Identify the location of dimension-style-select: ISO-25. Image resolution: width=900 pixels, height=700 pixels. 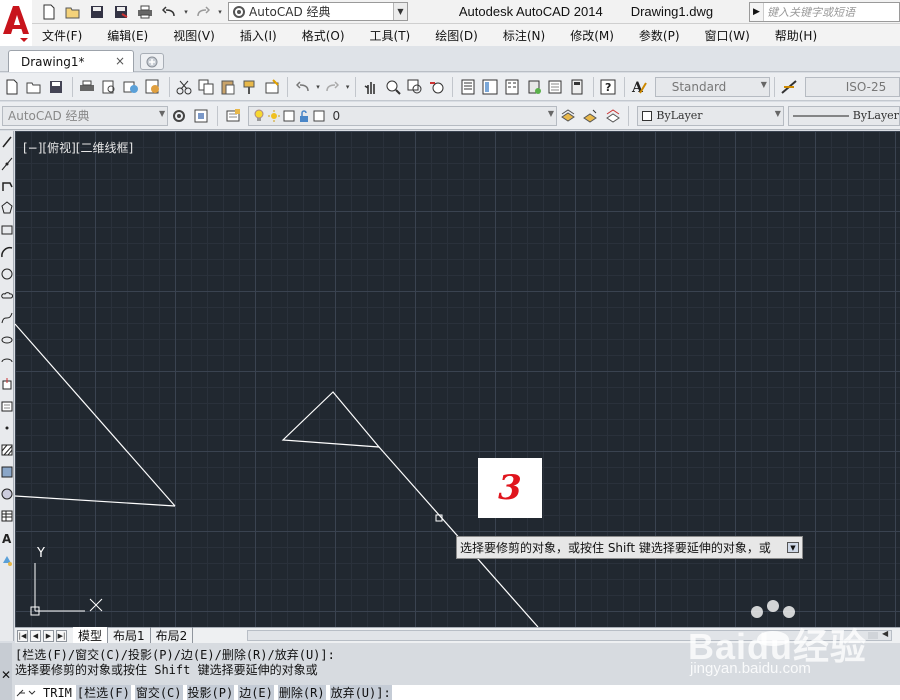
(852, 86).